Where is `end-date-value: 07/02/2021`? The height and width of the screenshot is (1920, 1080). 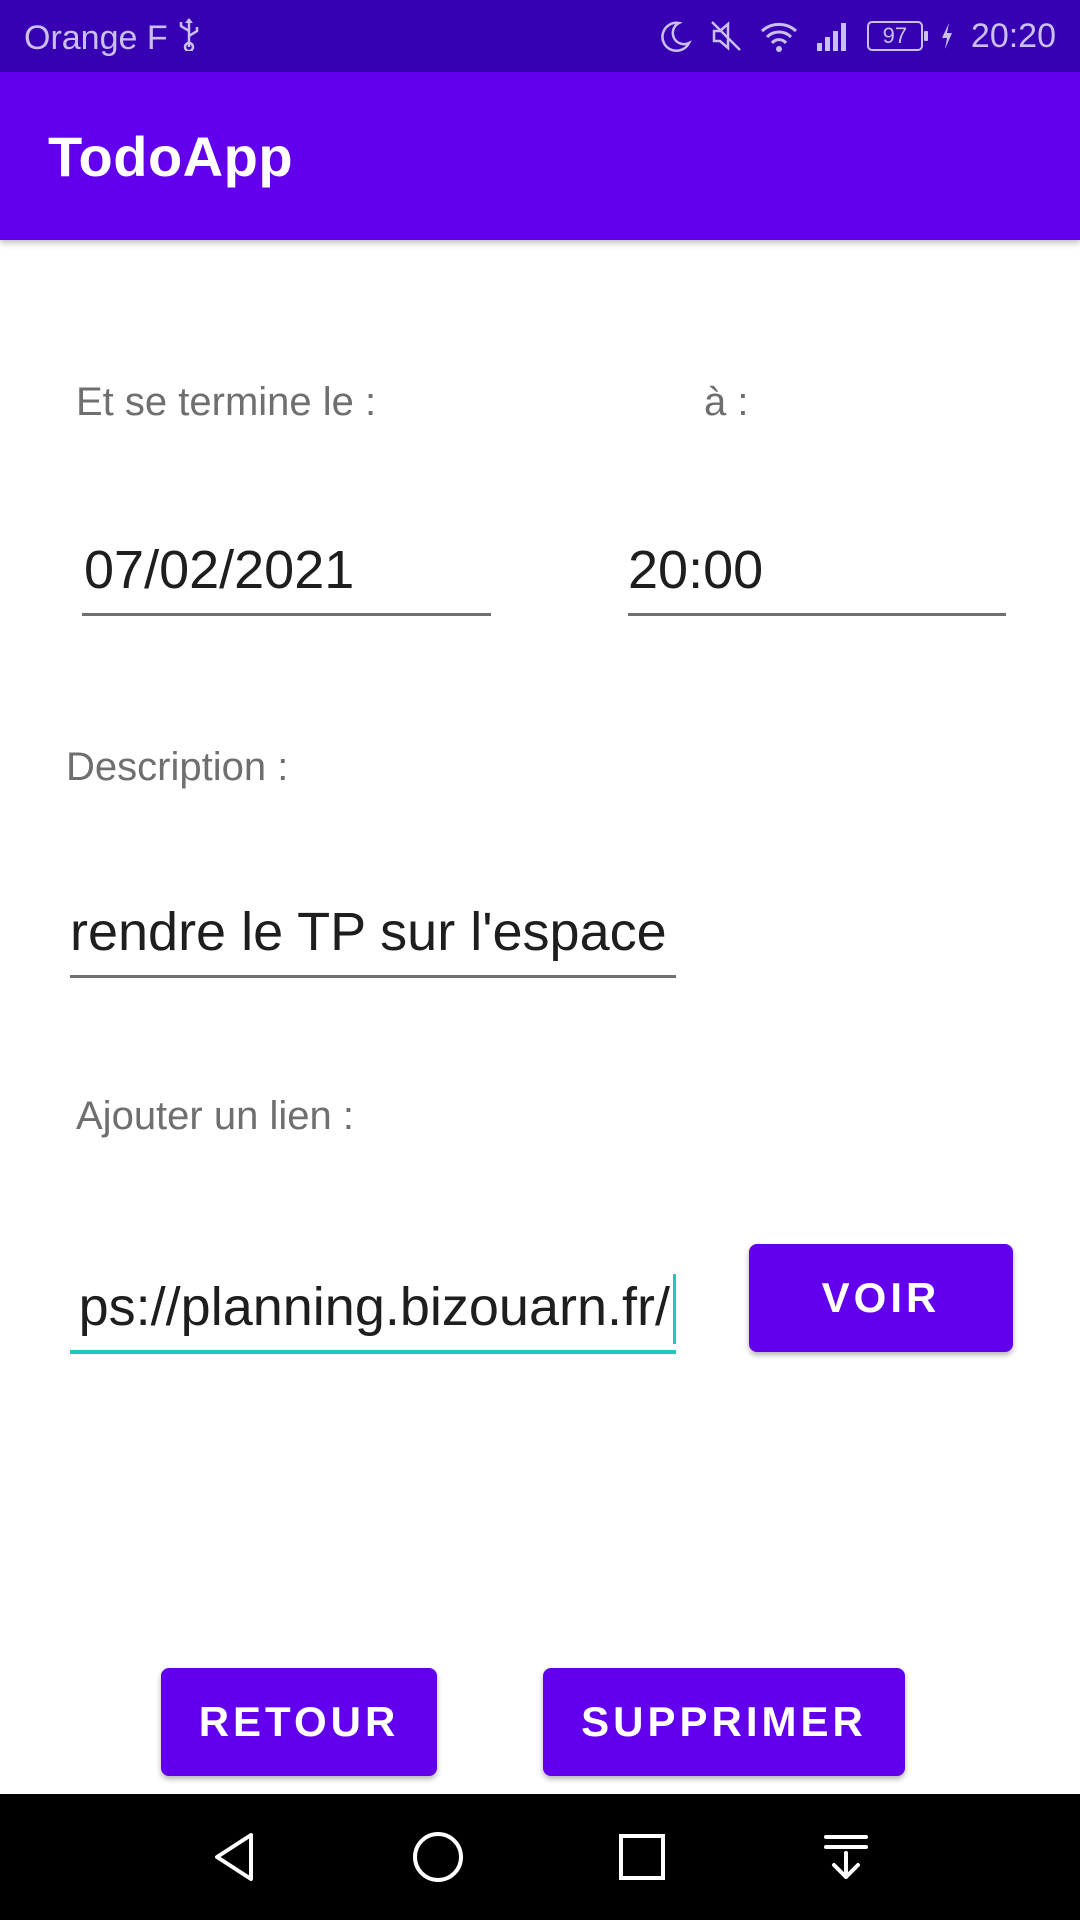 end-date-value: 07/02/2021 is located at coordinates (219, 570).